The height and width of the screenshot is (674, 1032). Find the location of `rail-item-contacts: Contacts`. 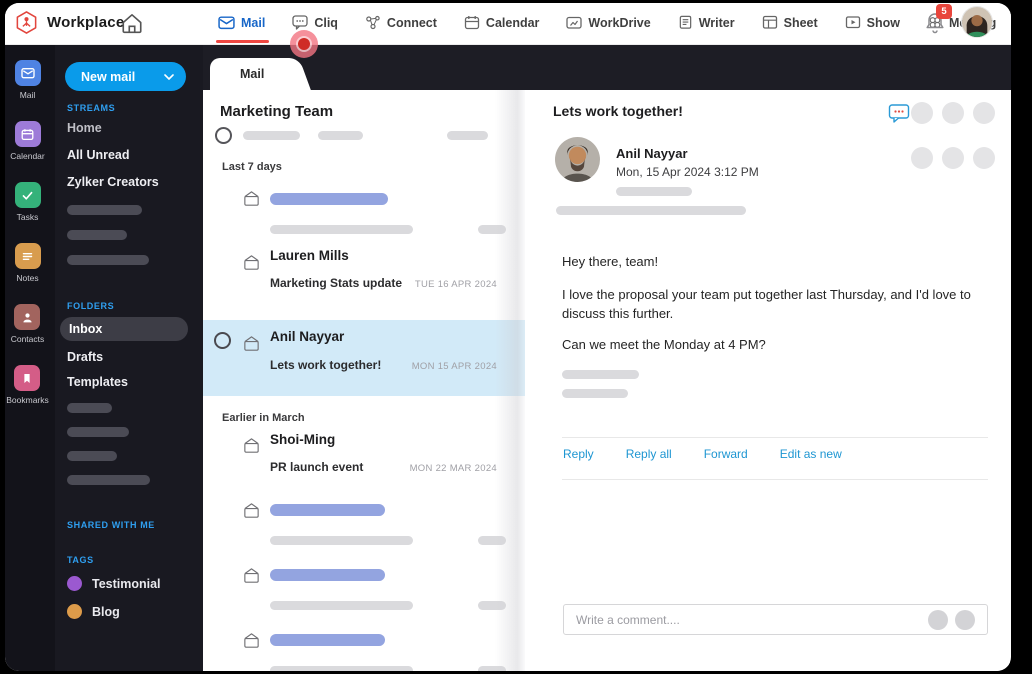

rail-item-contacts: Contacts is located at coordinates (27, 324).